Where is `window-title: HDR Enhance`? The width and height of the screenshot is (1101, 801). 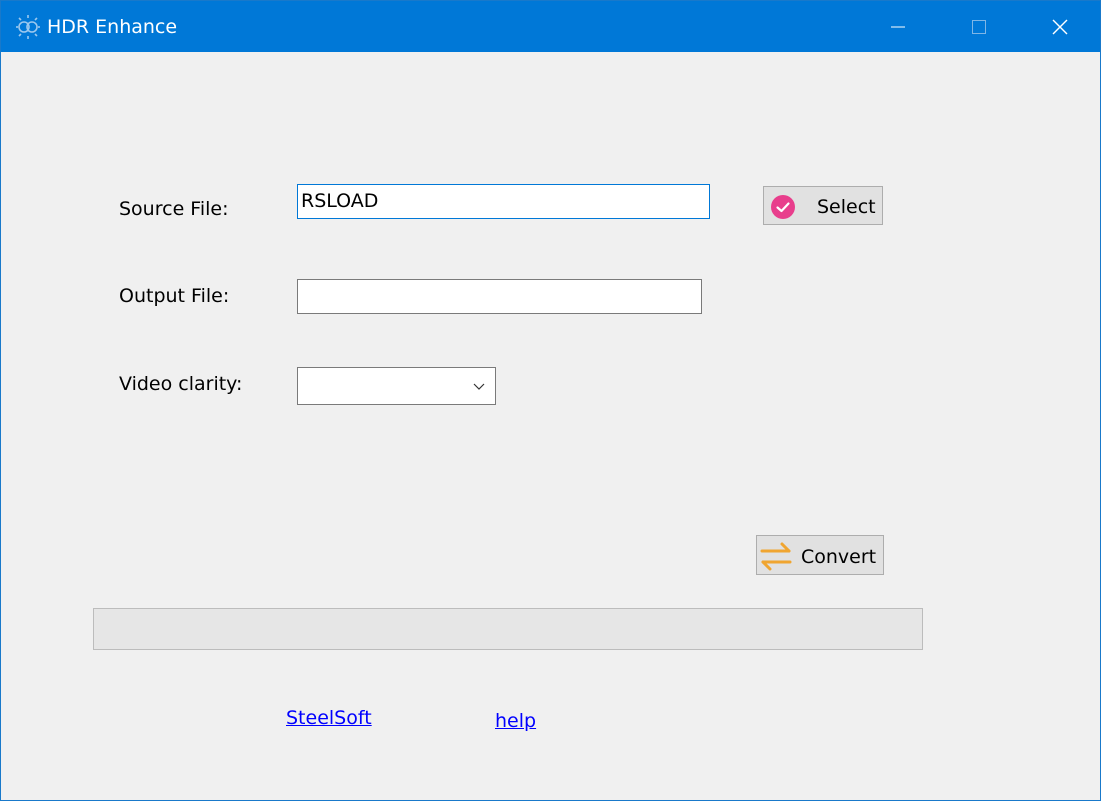
window-title: HDR Enhance is located at coordinates (112, 27).